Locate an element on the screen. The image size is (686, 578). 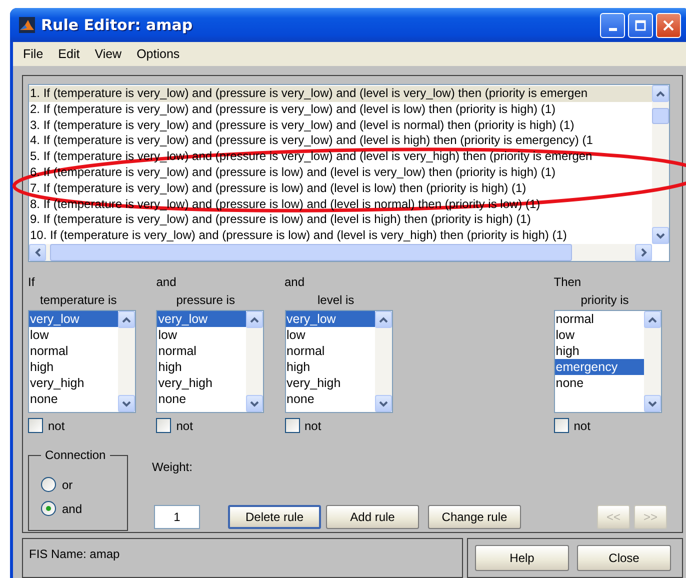
scroll-left-button is located at coordinates (37, 252).